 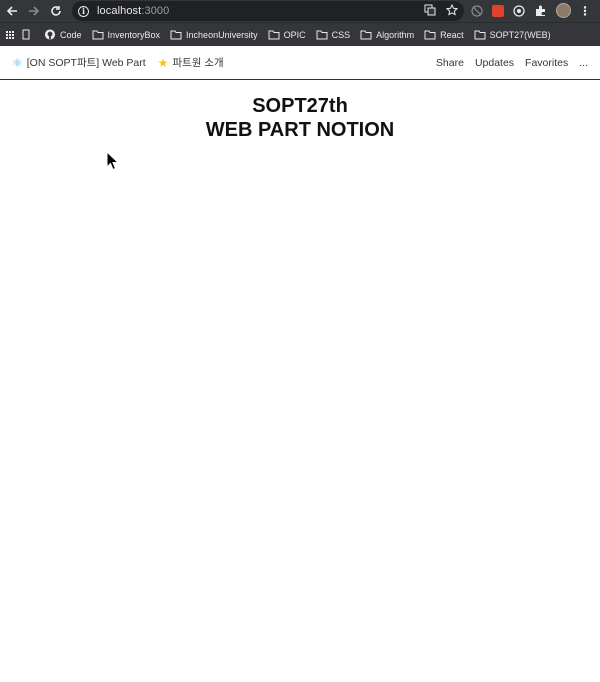 What do you see at coordinates (134, 34) in the screenshot?
I see `bookmark-label: InventoryBox` at bounding box center [134, 34].